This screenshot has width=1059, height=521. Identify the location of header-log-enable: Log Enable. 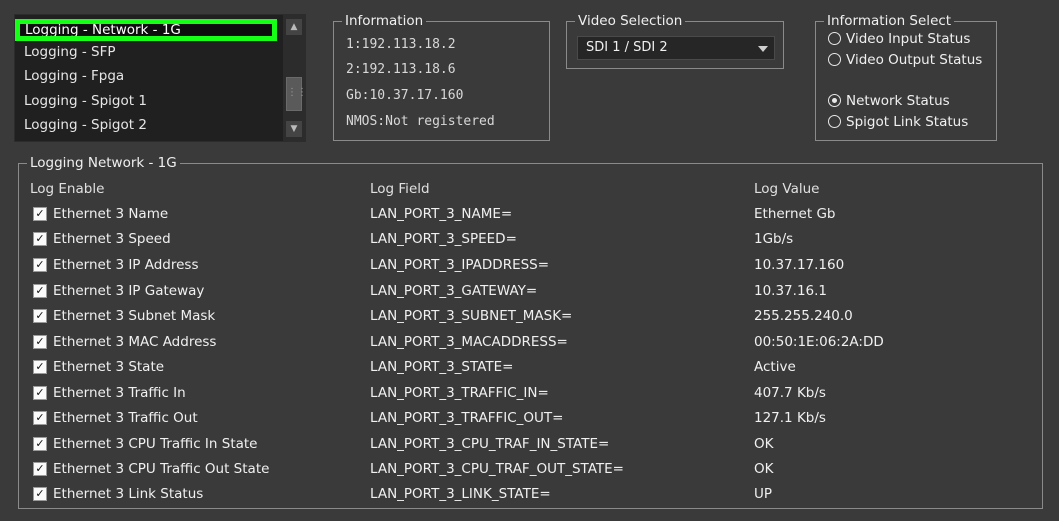
(67, 189).